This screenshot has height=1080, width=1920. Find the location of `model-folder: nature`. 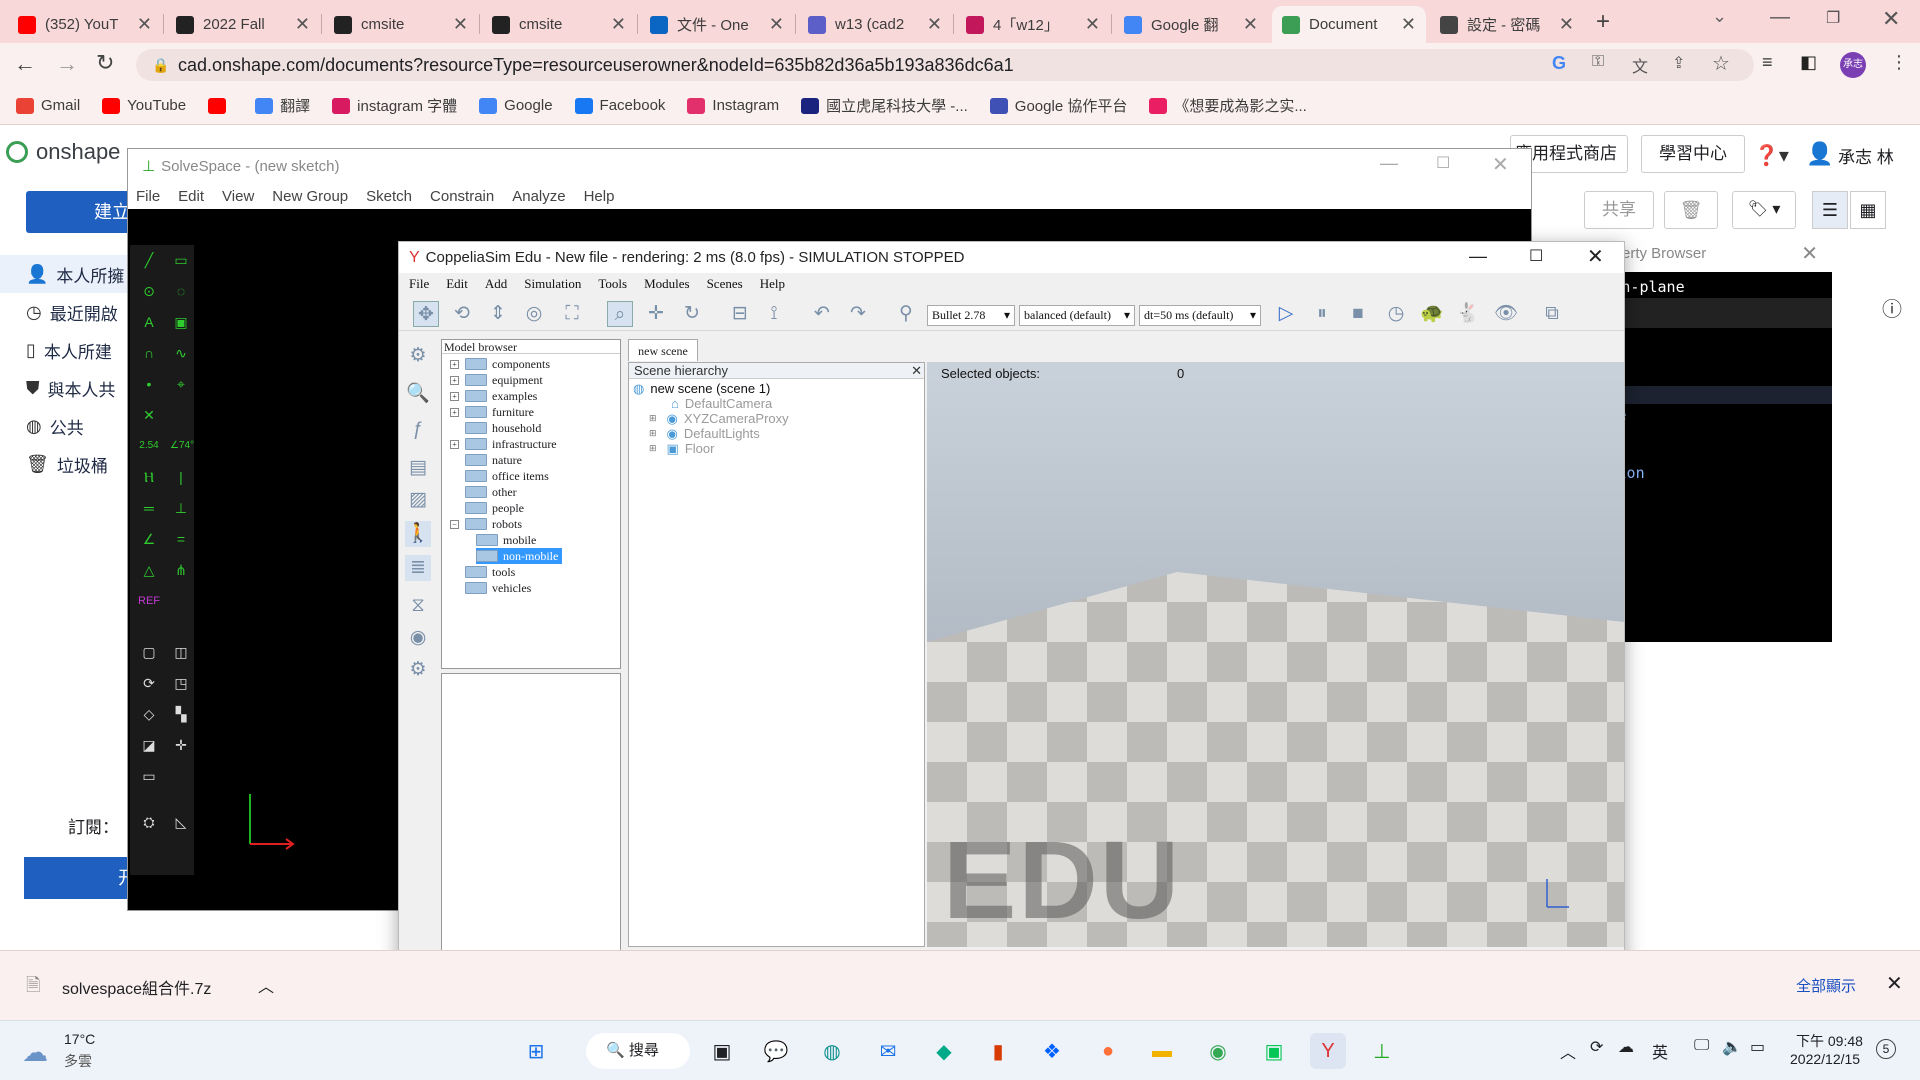

model-folder: nature is located at coordinates (488, 460).